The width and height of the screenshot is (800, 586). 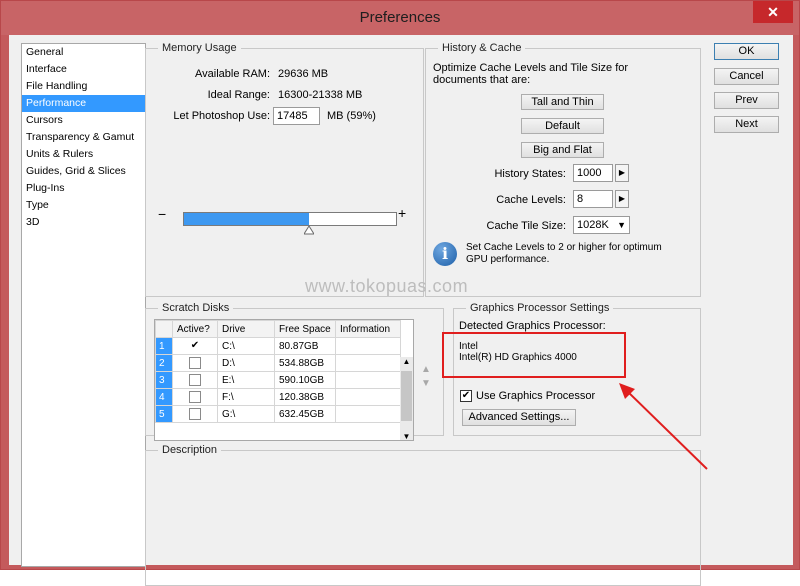 What do you see at coordinates (622, 173) in the screenshot?
I see `history-states-spin-icon: ▶` at bounding box center [622, 173].